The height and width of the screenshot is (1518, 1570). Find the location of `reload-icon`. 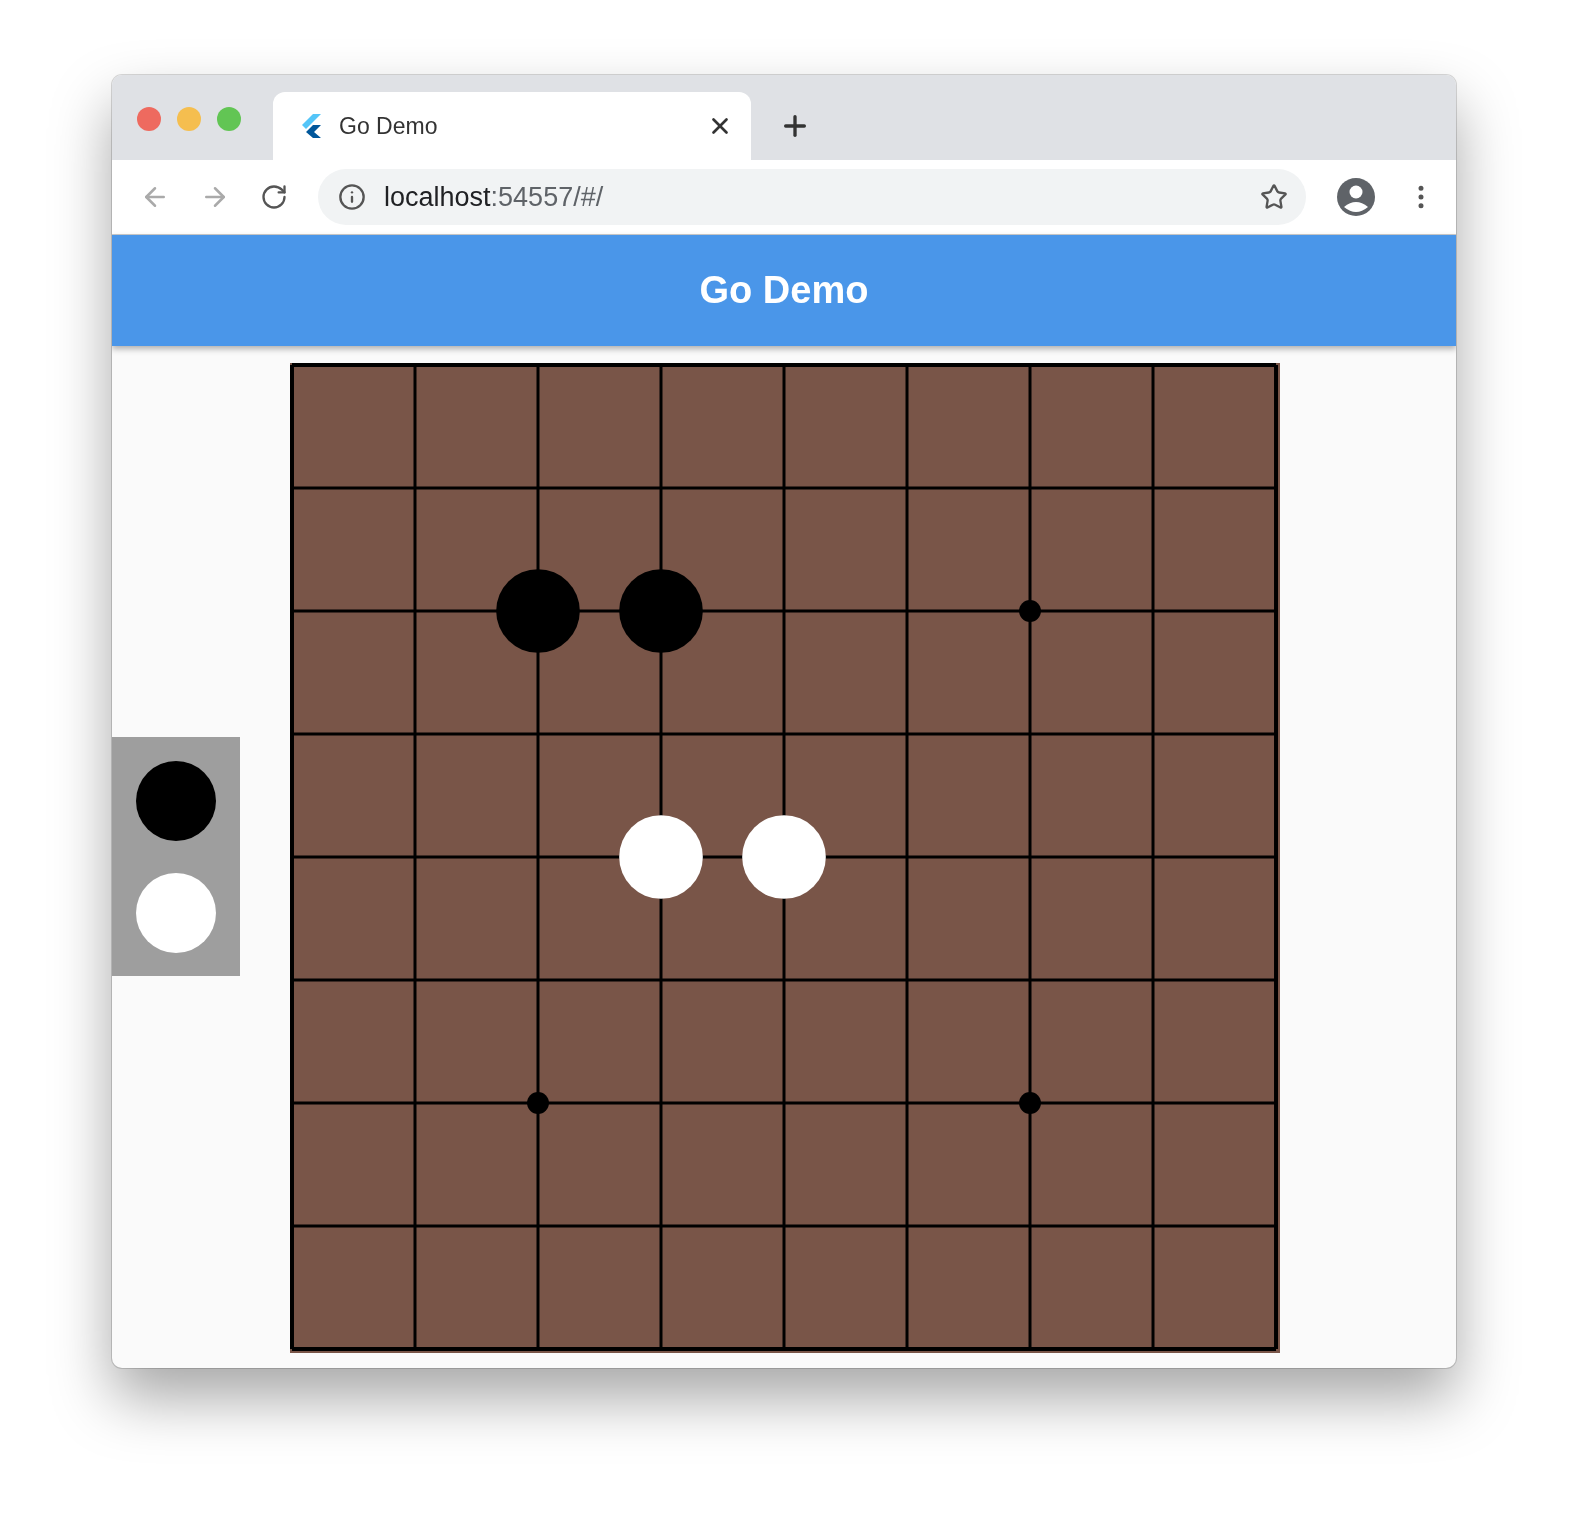

reload-icon is located at coordinates (274, 197).